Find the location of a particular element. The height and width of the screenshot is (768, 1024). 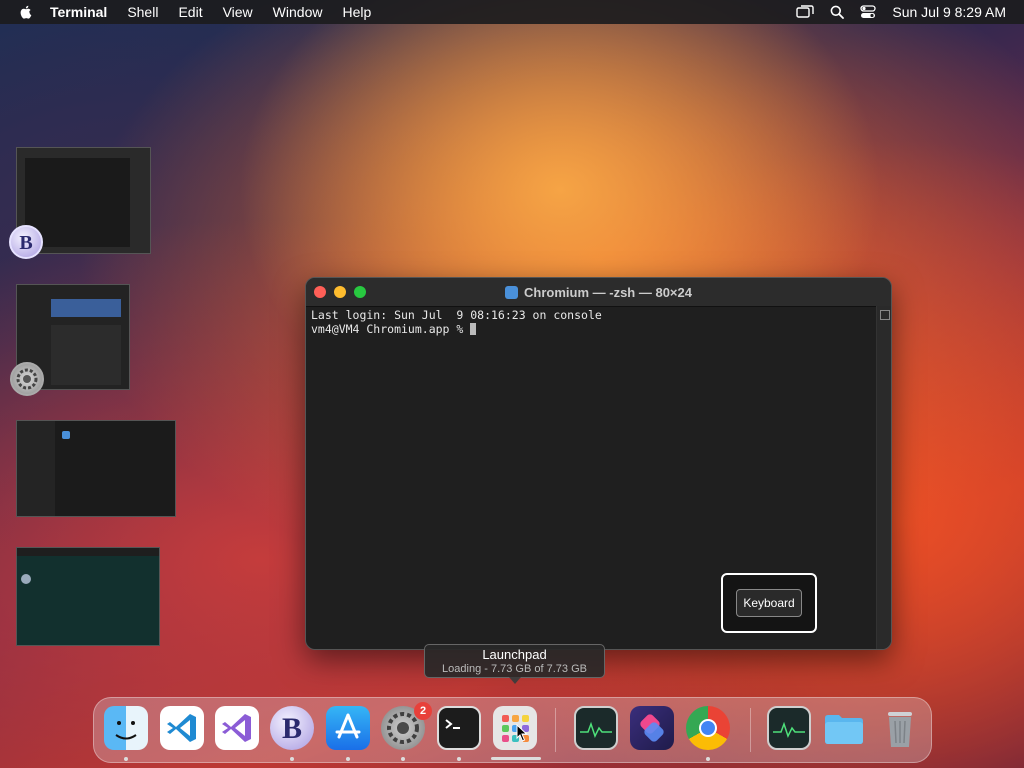

trash-can-icon is located at coordinates (900, 729).